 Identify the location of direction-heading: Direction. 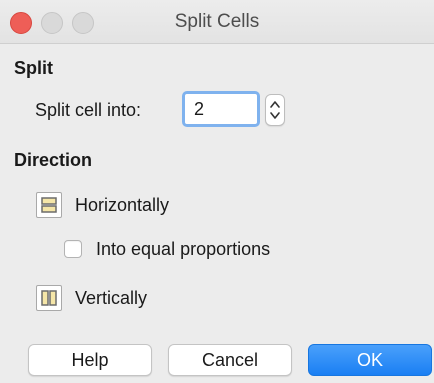
(53, 160).